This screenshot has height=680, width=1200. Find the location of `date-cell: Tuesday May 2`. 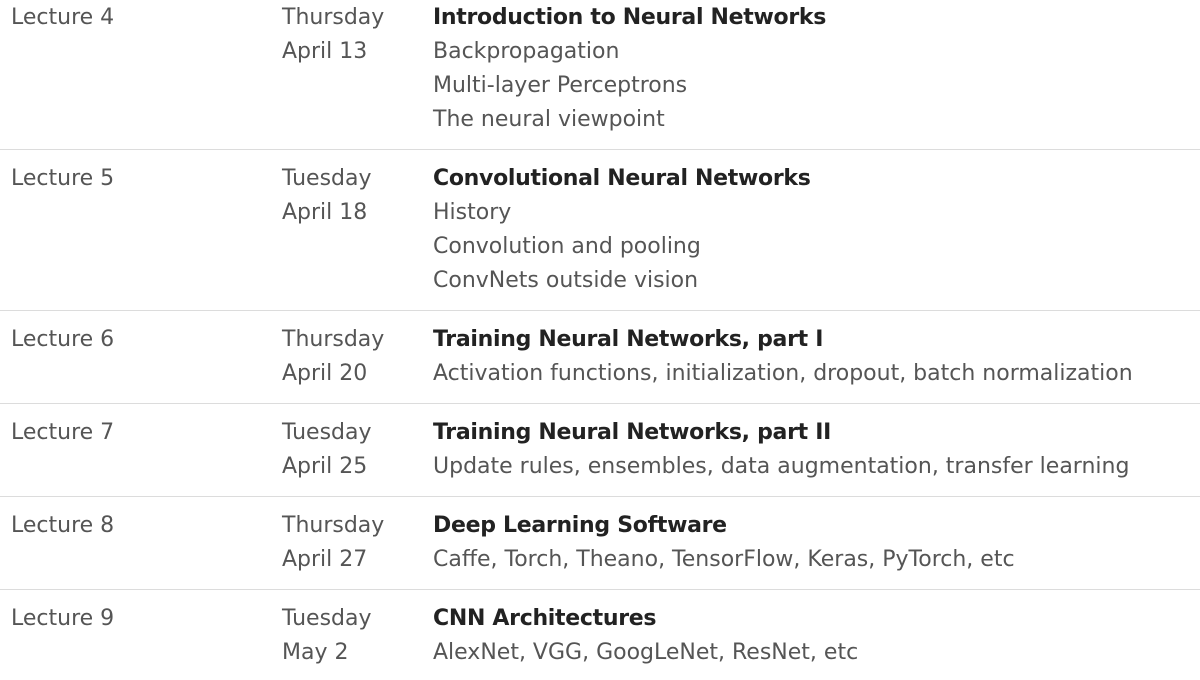

date-cell: Tuesday May 2 is located at coordinates (327, 636).